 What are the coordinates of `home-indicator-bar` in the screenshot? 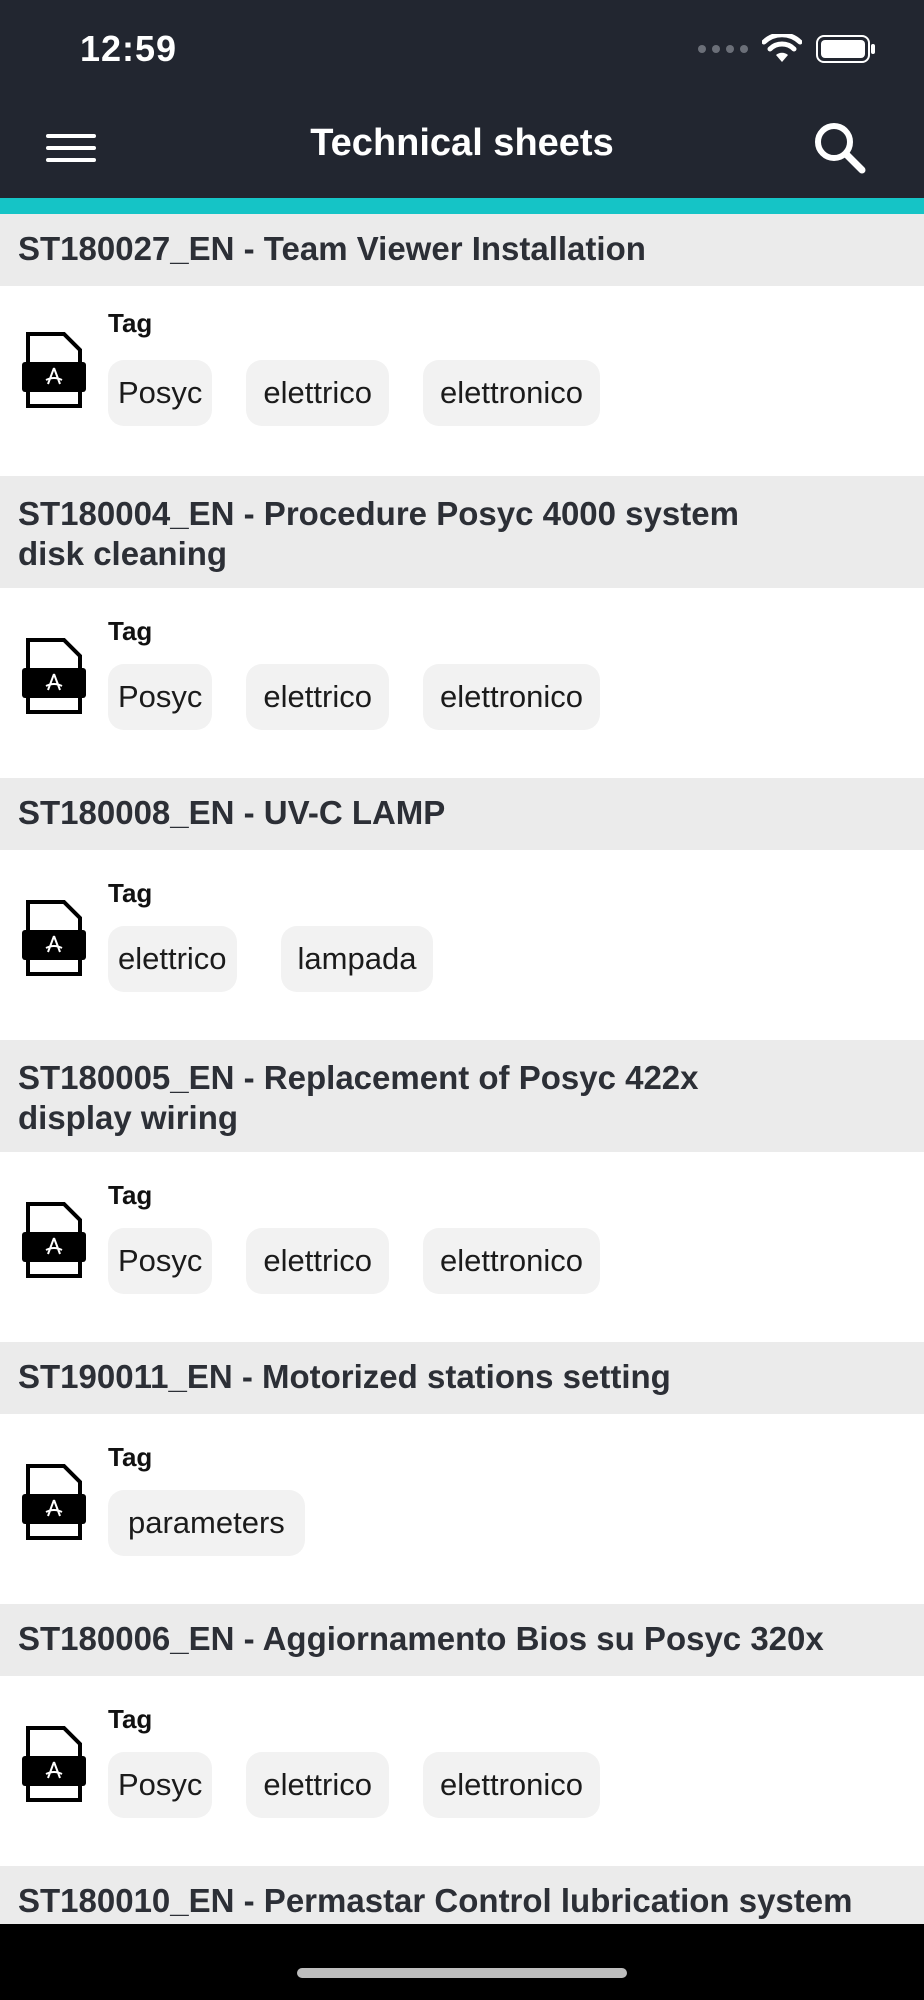 It's located at (462, 1962).